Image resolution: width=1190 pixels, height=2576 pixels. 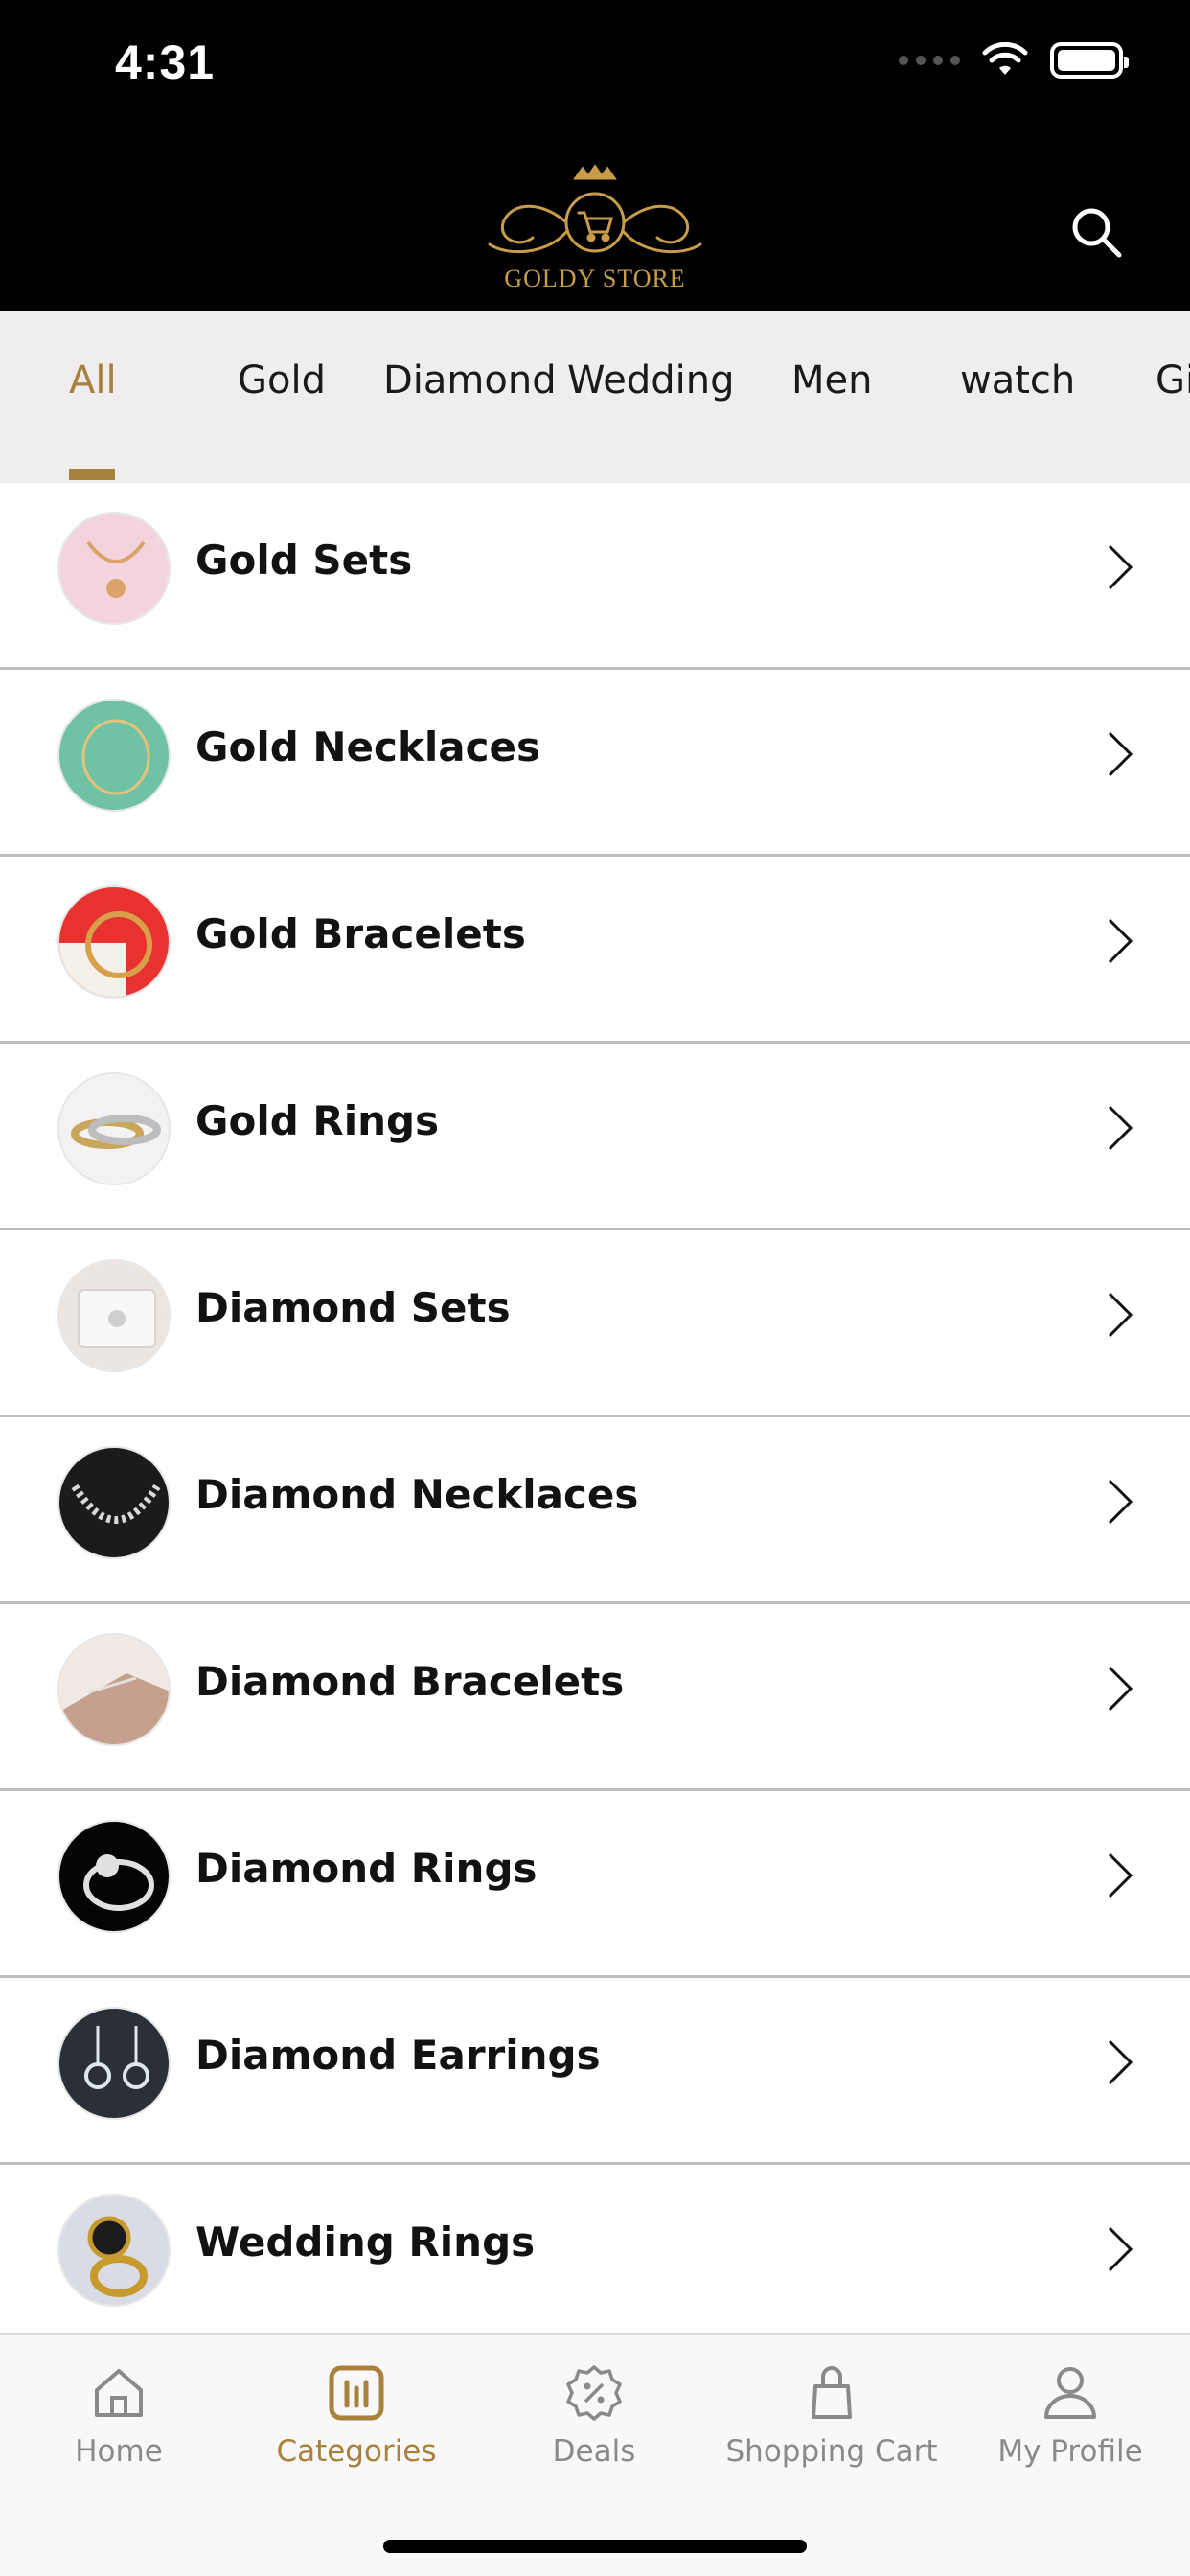 I want to click on nav-my-profile: My Profile, so click(x=1070, y=2416).